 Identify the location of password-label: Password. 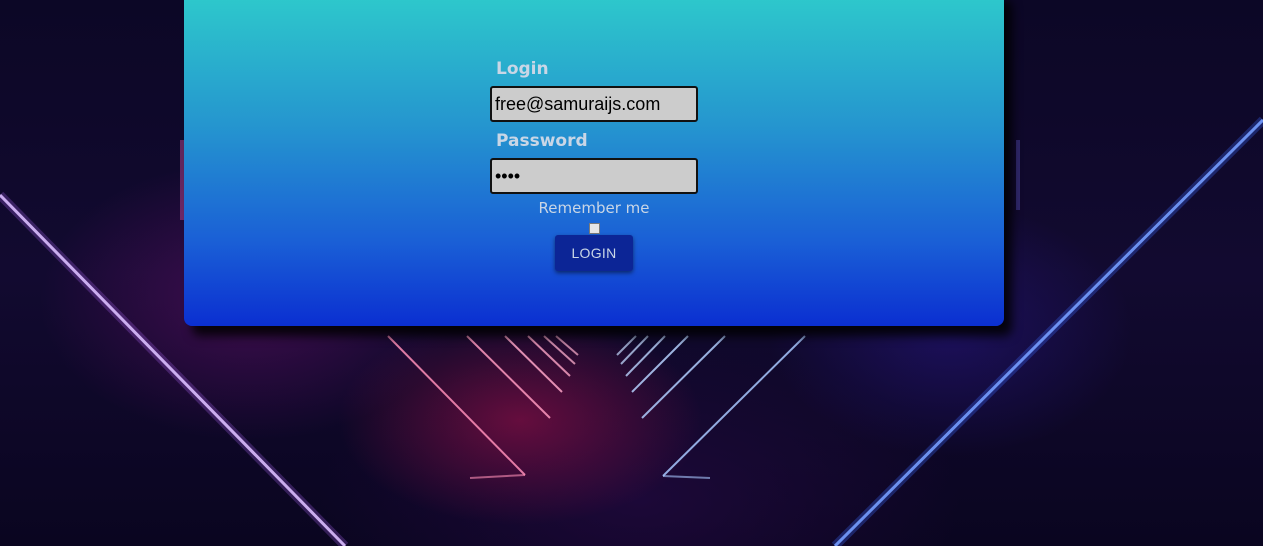
(542, 141).